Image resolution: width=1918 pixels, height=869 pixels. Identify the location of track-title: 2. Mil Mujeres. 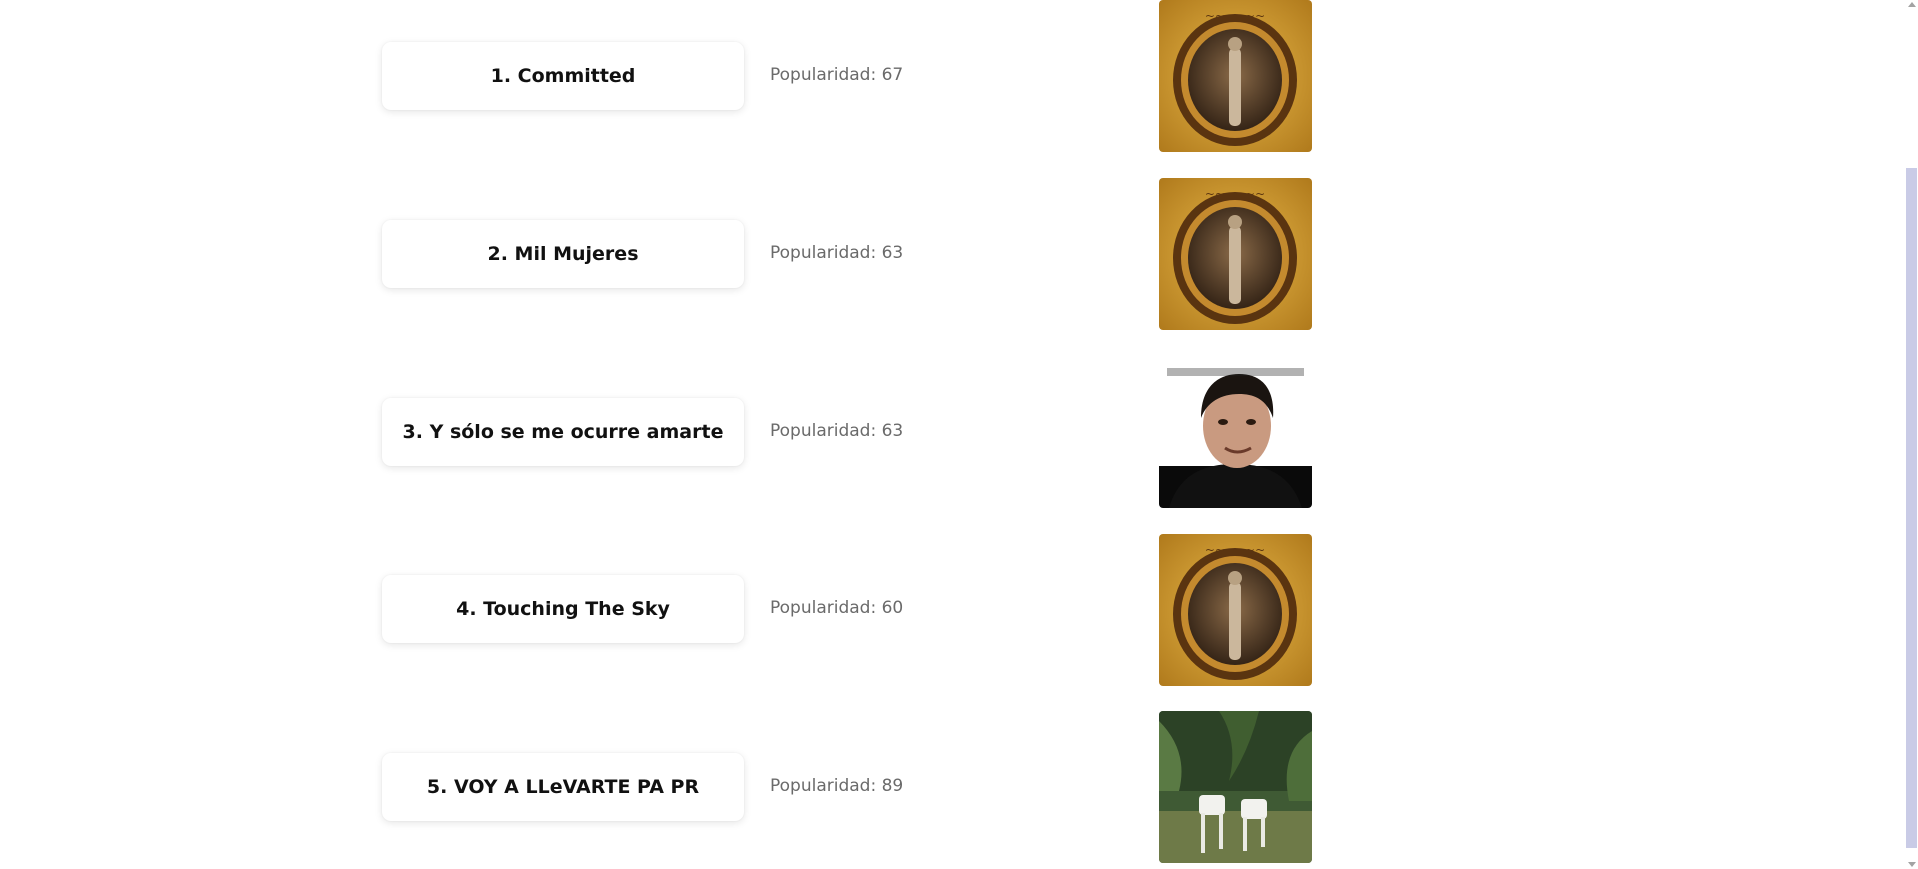
(563, 254).